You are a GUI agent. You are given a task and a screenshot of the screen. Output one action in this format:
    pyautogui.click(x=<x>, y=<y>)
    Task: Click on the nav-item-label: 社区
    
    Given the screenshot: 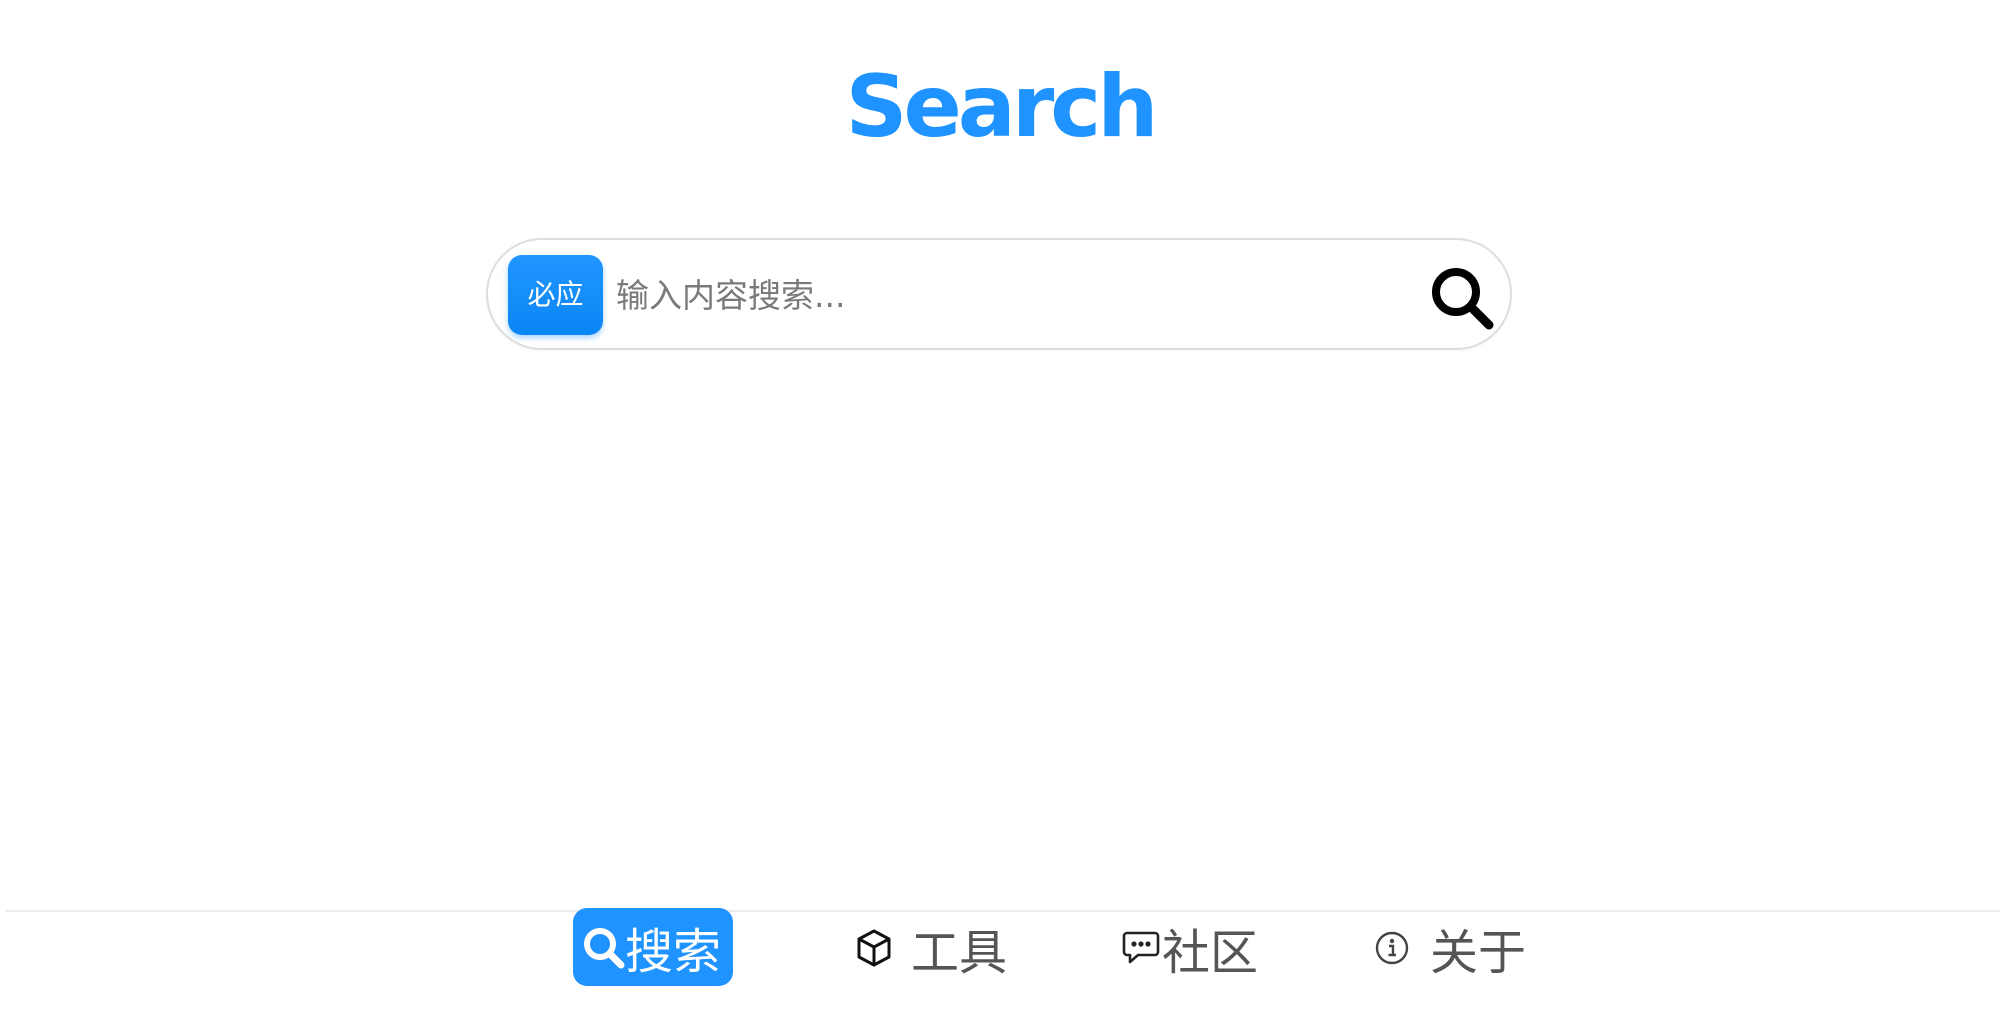 What is the action you would take?
    pyautogui.click(x=1210, y=953)
    